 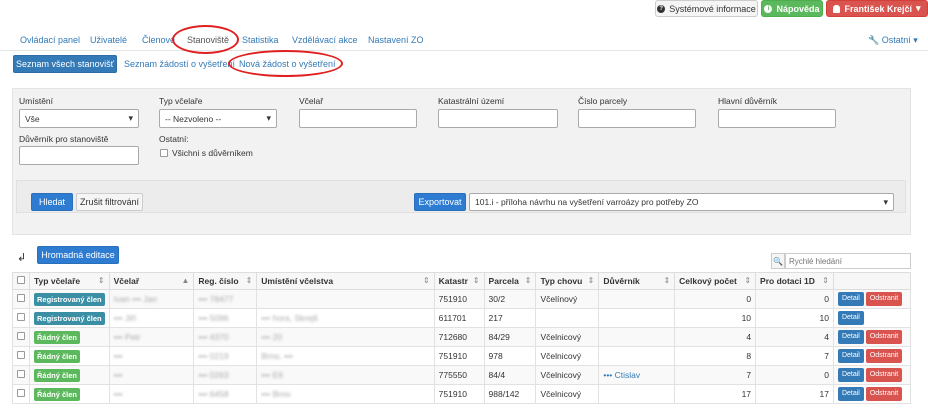 I want to click on beekeeper-link: ••• Petr, so click(x=127, y=337).